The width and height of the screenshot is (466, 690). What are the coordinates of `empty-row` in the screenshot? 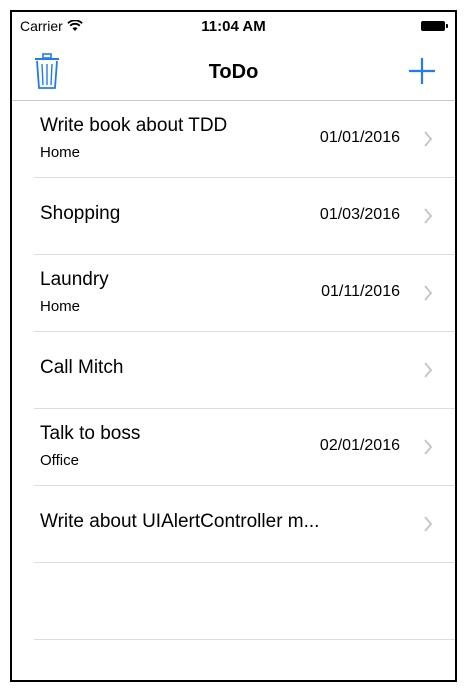 It's located at (244, 601).